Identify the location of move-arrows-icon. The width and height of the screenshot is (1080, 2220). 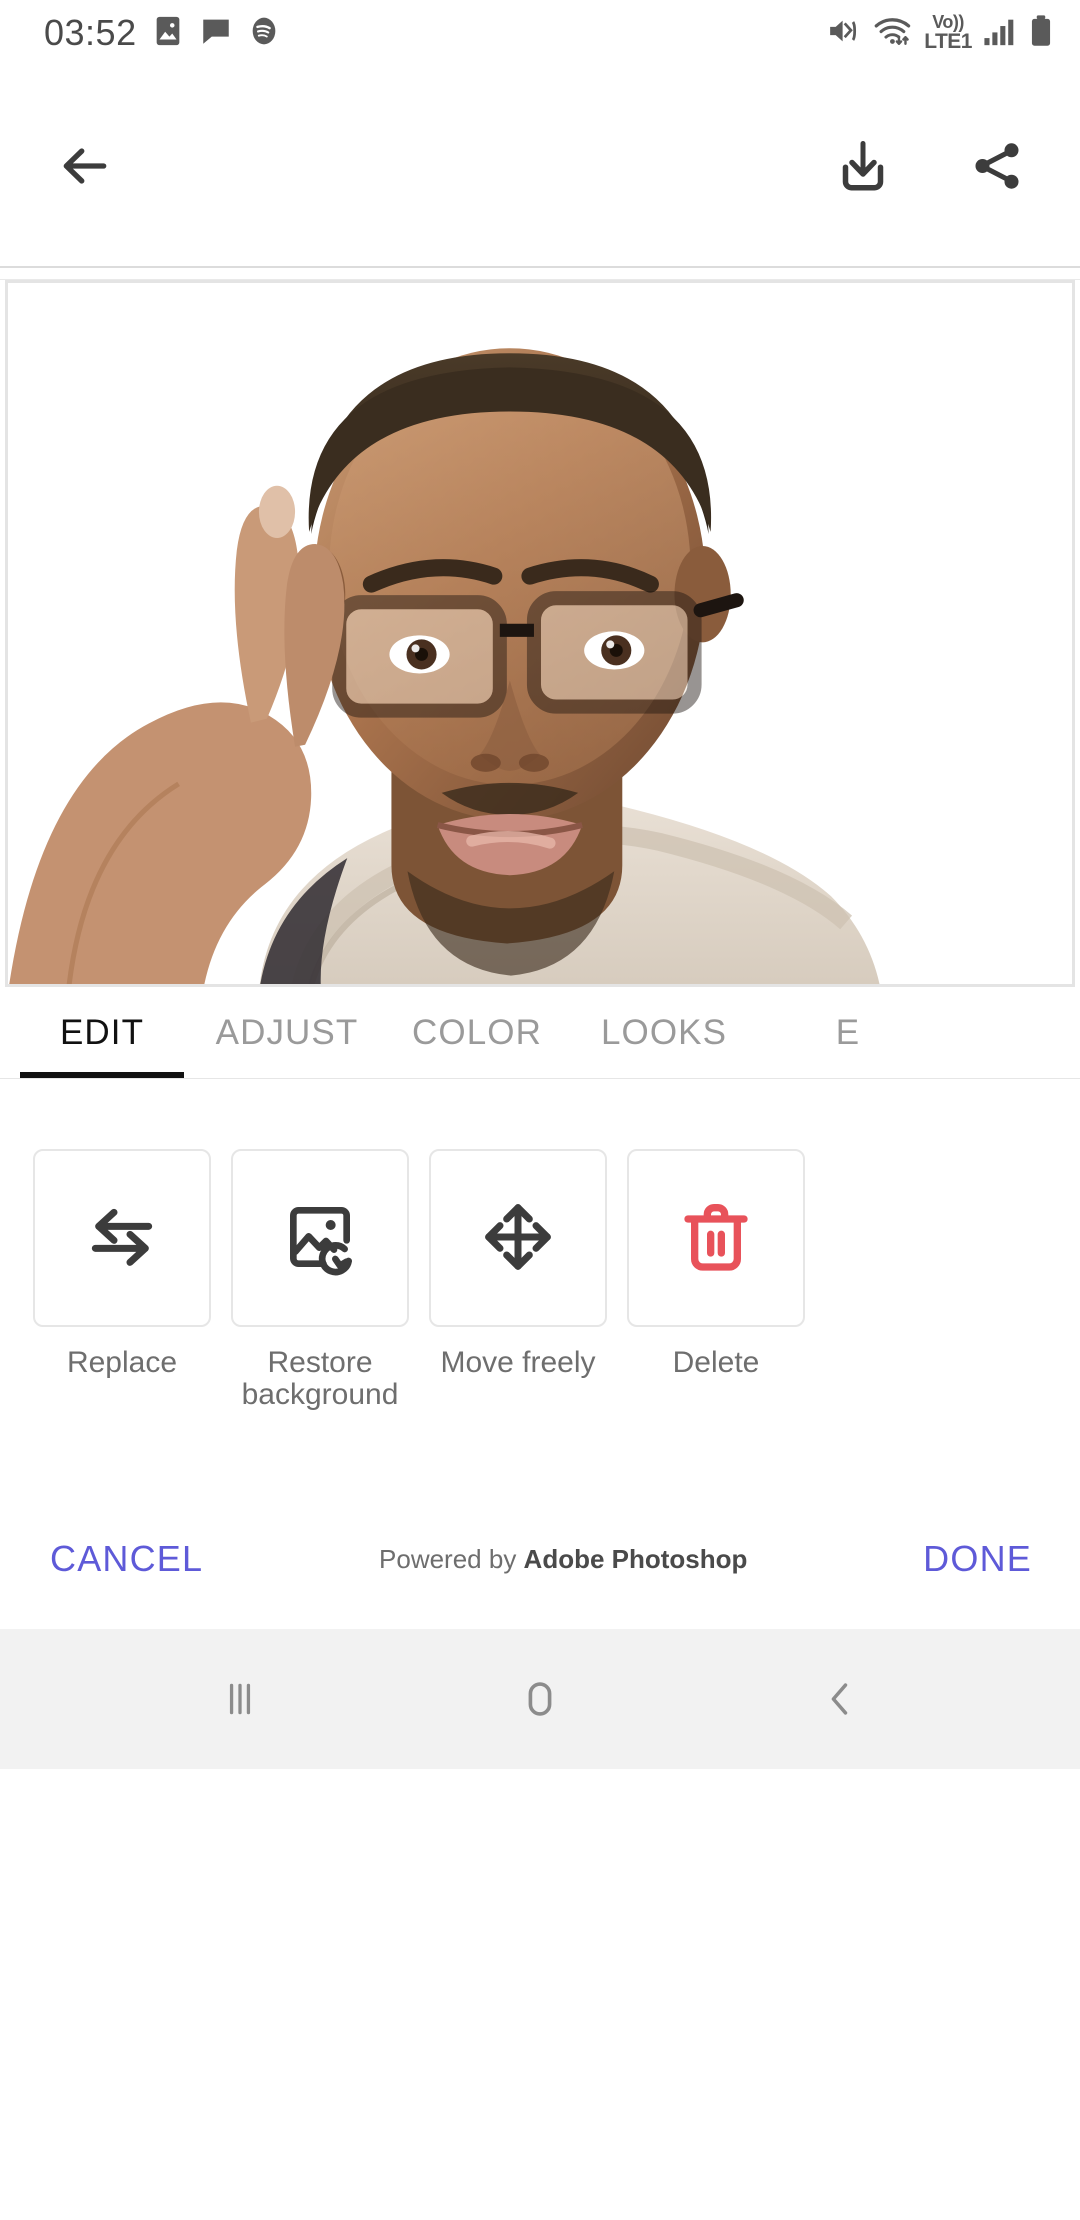
(518, 1238).